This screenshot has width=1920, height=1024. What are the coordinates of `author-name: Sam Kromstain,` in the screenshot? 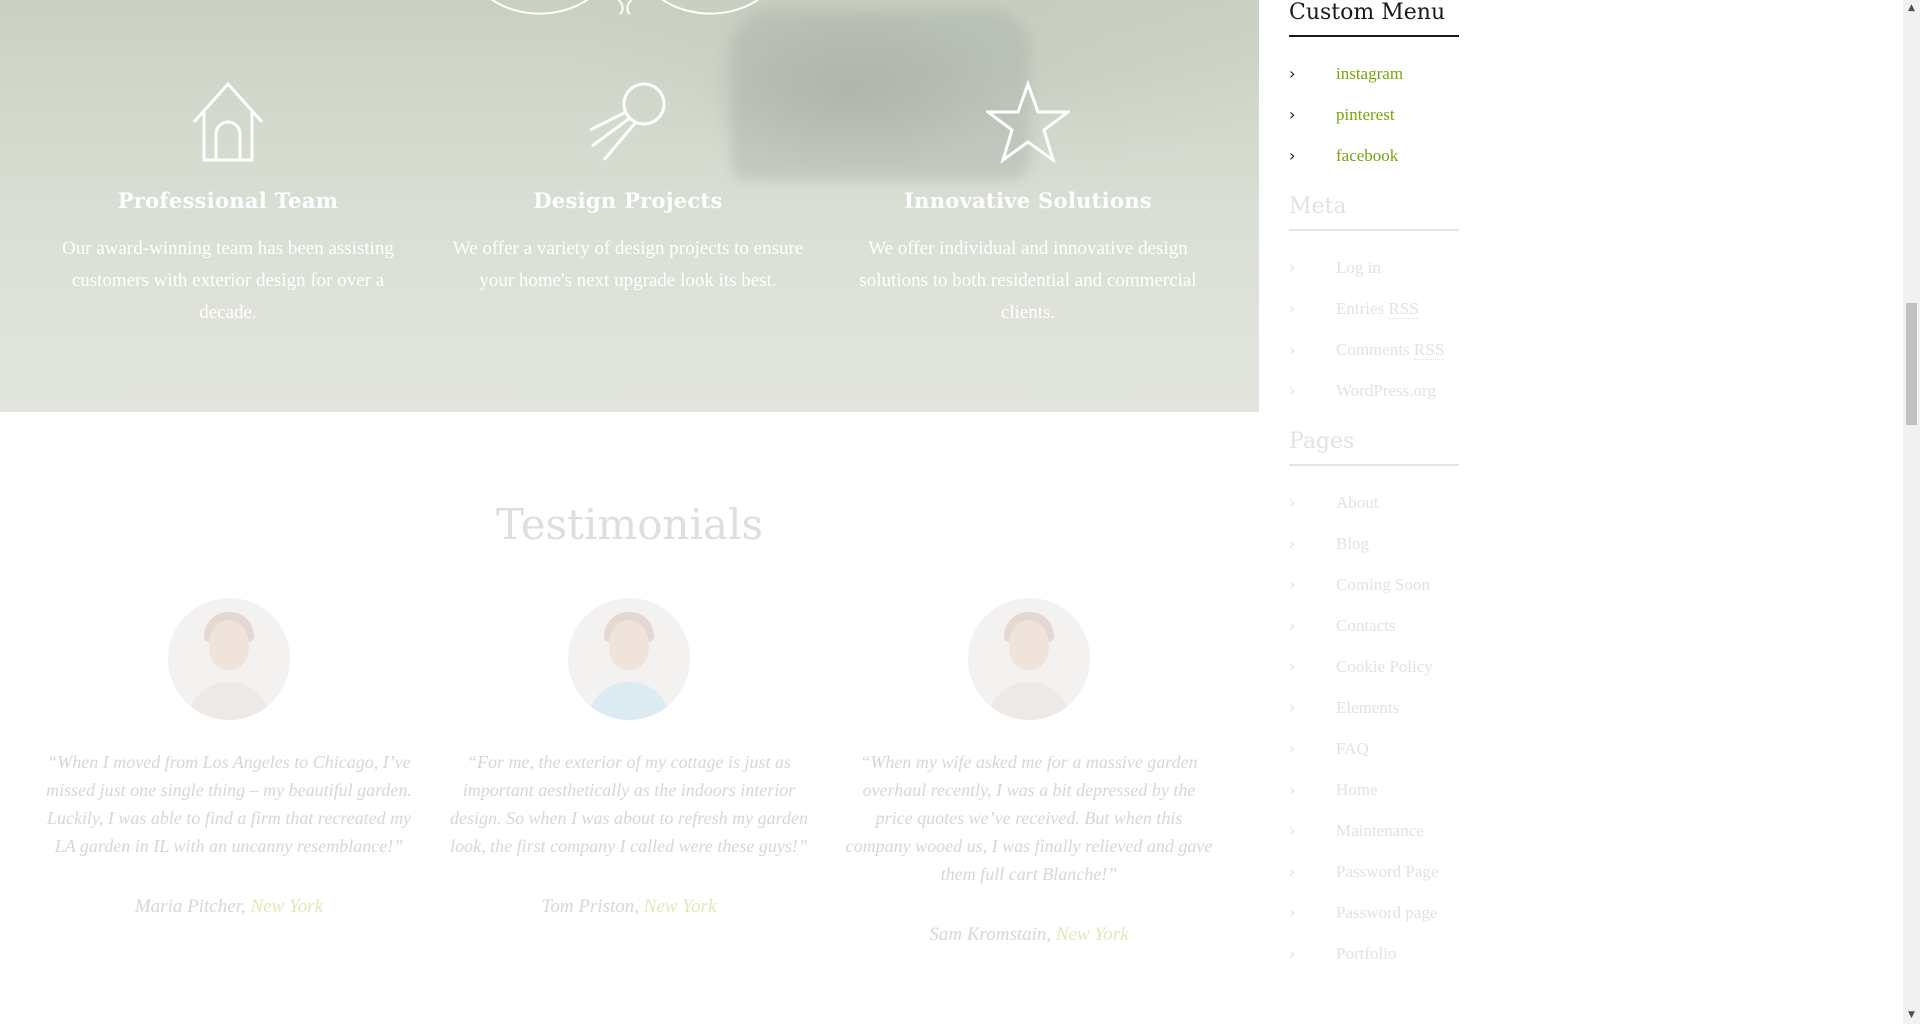 It's located at (990, 934).